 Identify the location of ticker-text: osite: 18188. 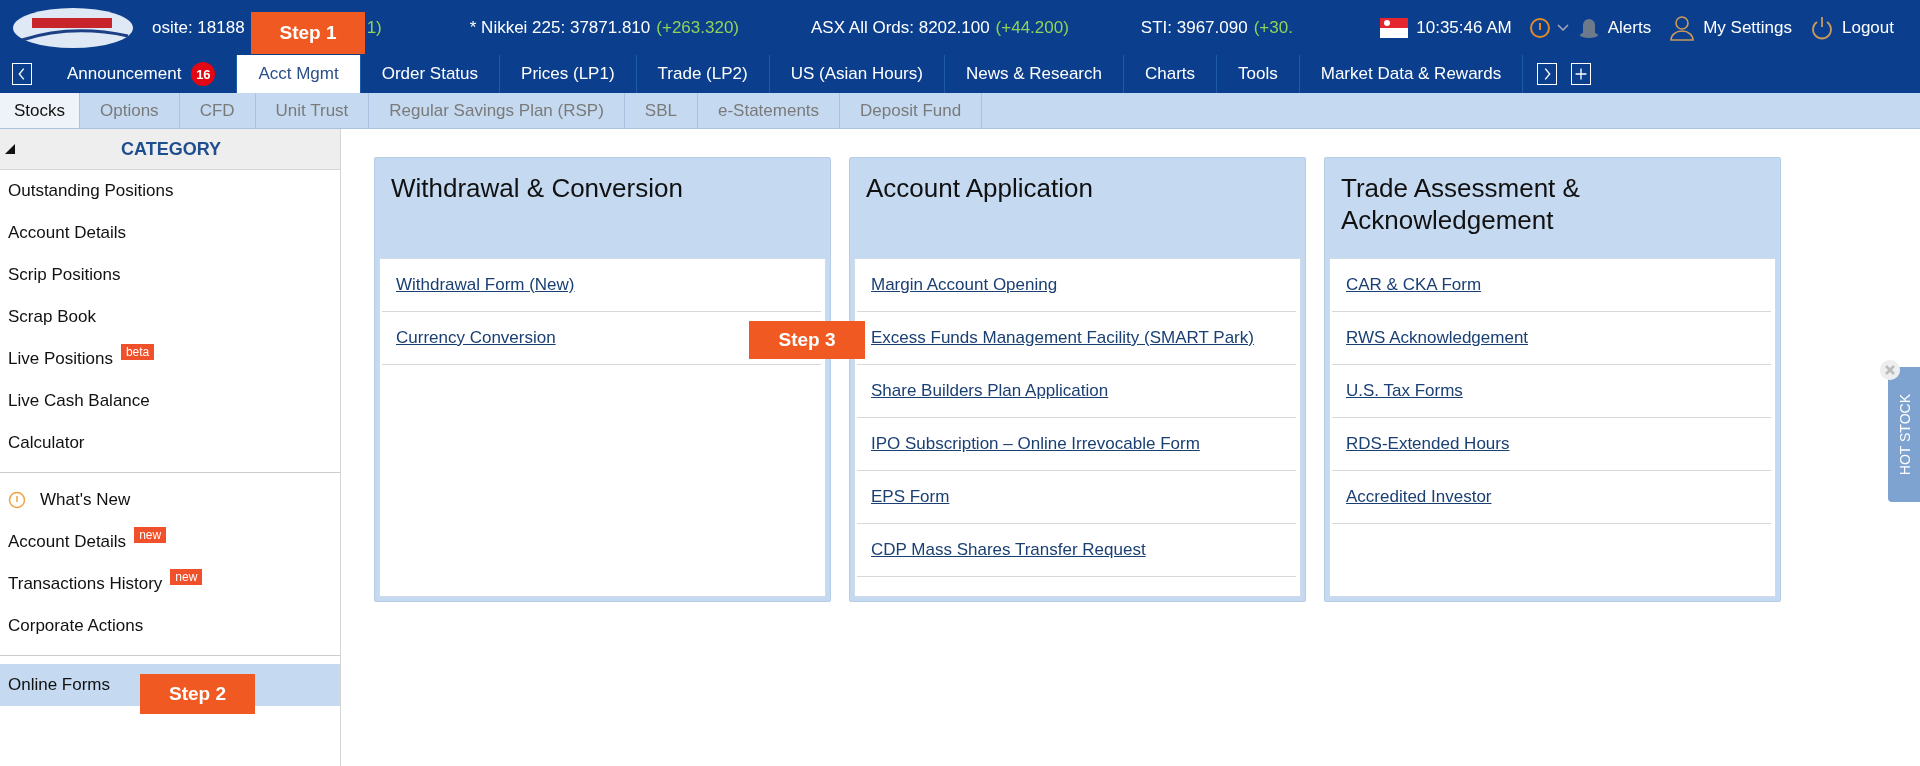
(198, 27).